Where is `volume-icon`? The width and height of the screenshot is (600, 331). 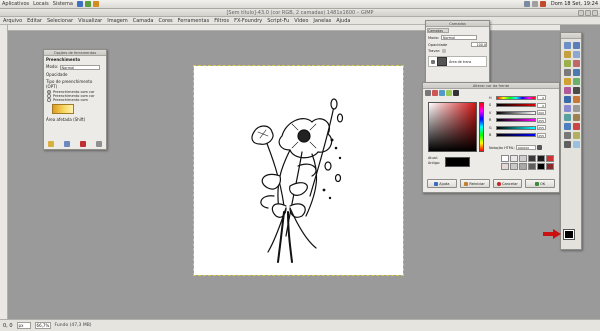
volume-icon is located at coordinates (534, 4).